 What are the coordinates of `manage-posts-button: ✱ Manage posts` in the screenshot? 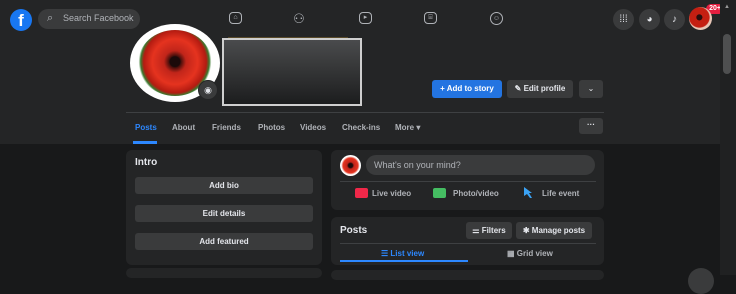 It's located at (554, 230).